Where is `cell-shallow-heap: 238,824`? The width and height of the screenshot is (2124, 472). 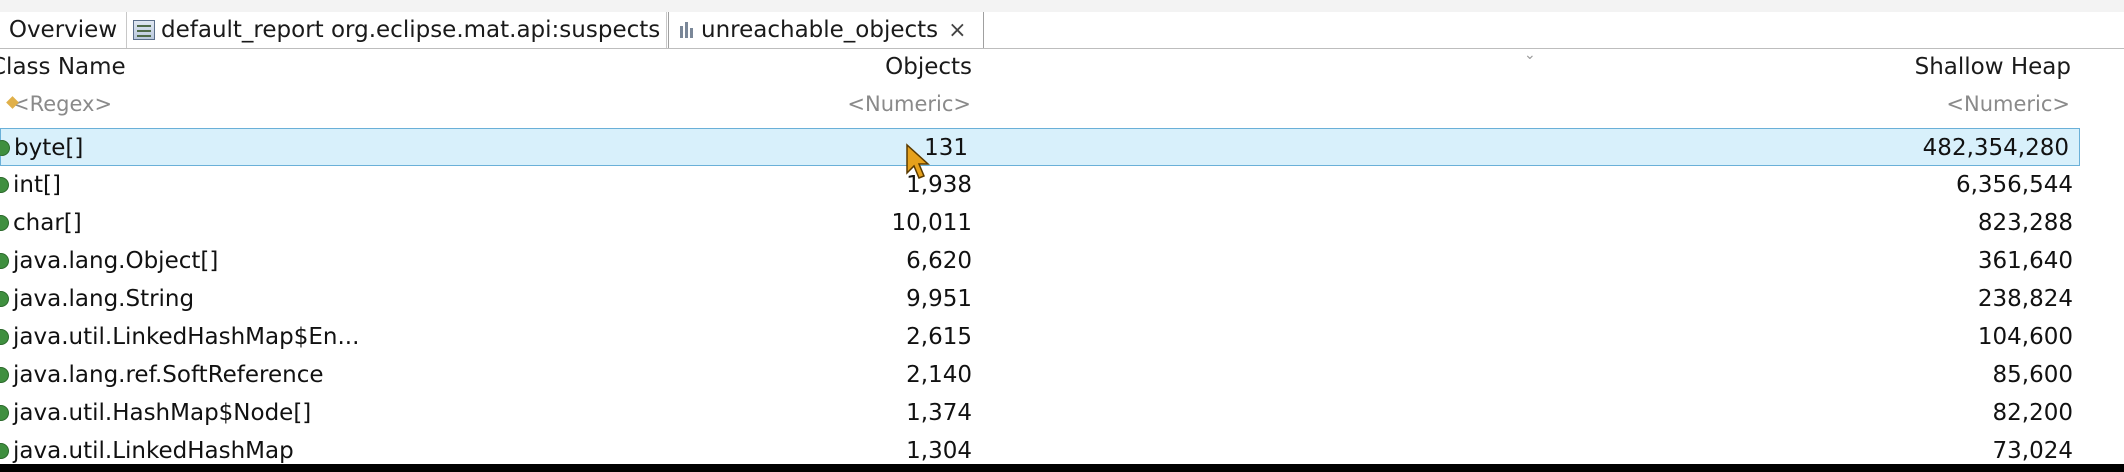 cell-shallow-heap: 238,824 is located at coordinates (2025, 299).